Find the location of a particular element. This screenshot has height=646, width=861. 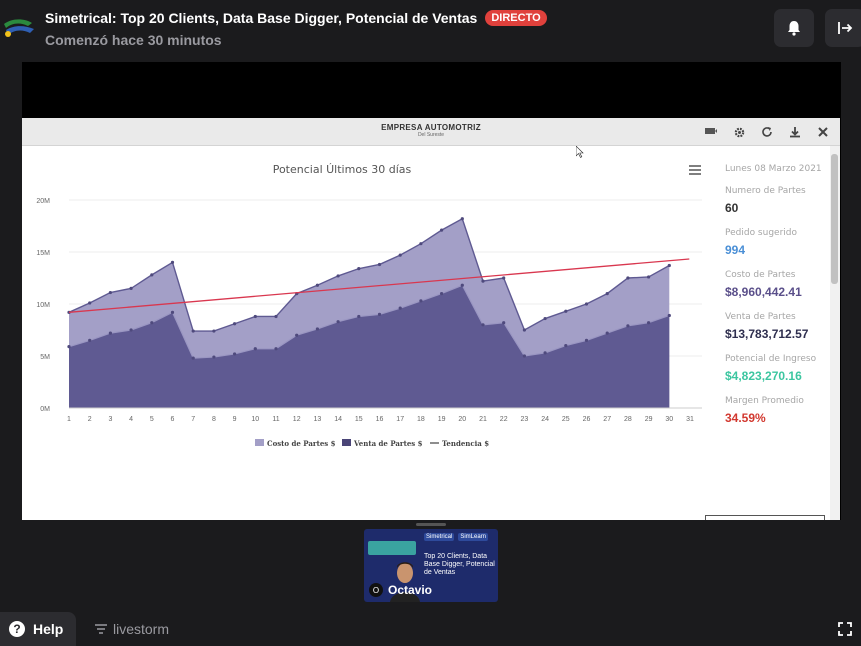

dashboard-toolbar is located at coordinates (767, 132).